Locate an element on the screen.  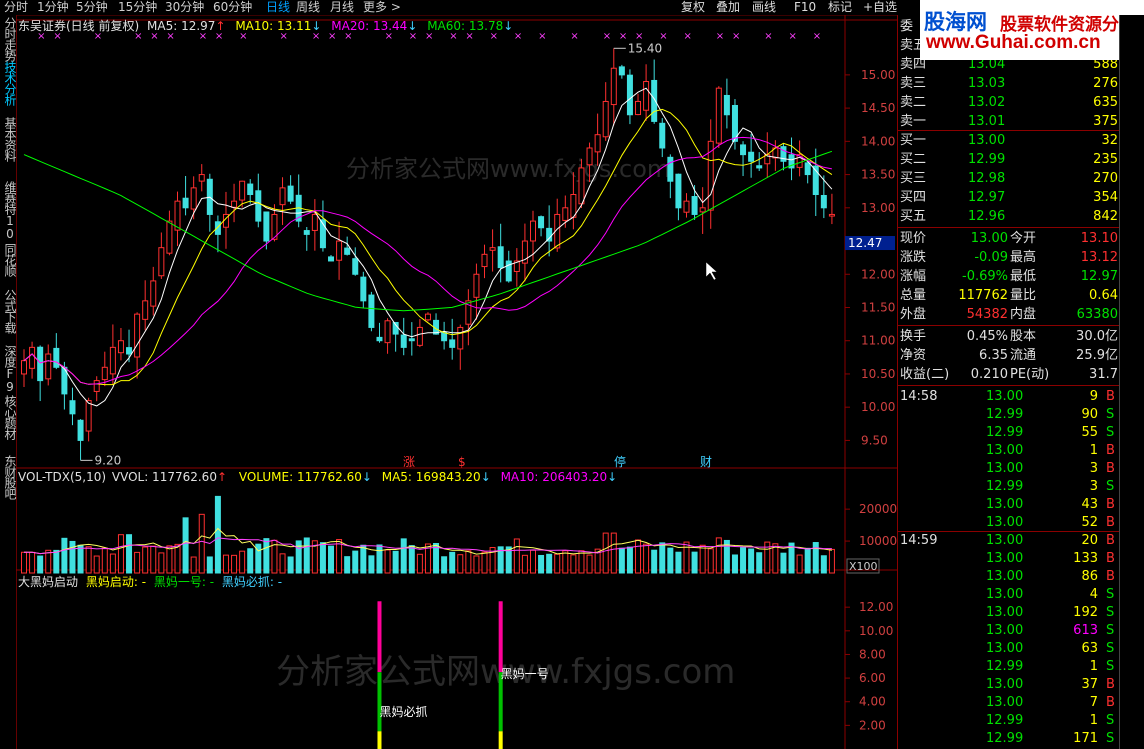
quote-cell: 买三 is located at coordinates (913, 178).